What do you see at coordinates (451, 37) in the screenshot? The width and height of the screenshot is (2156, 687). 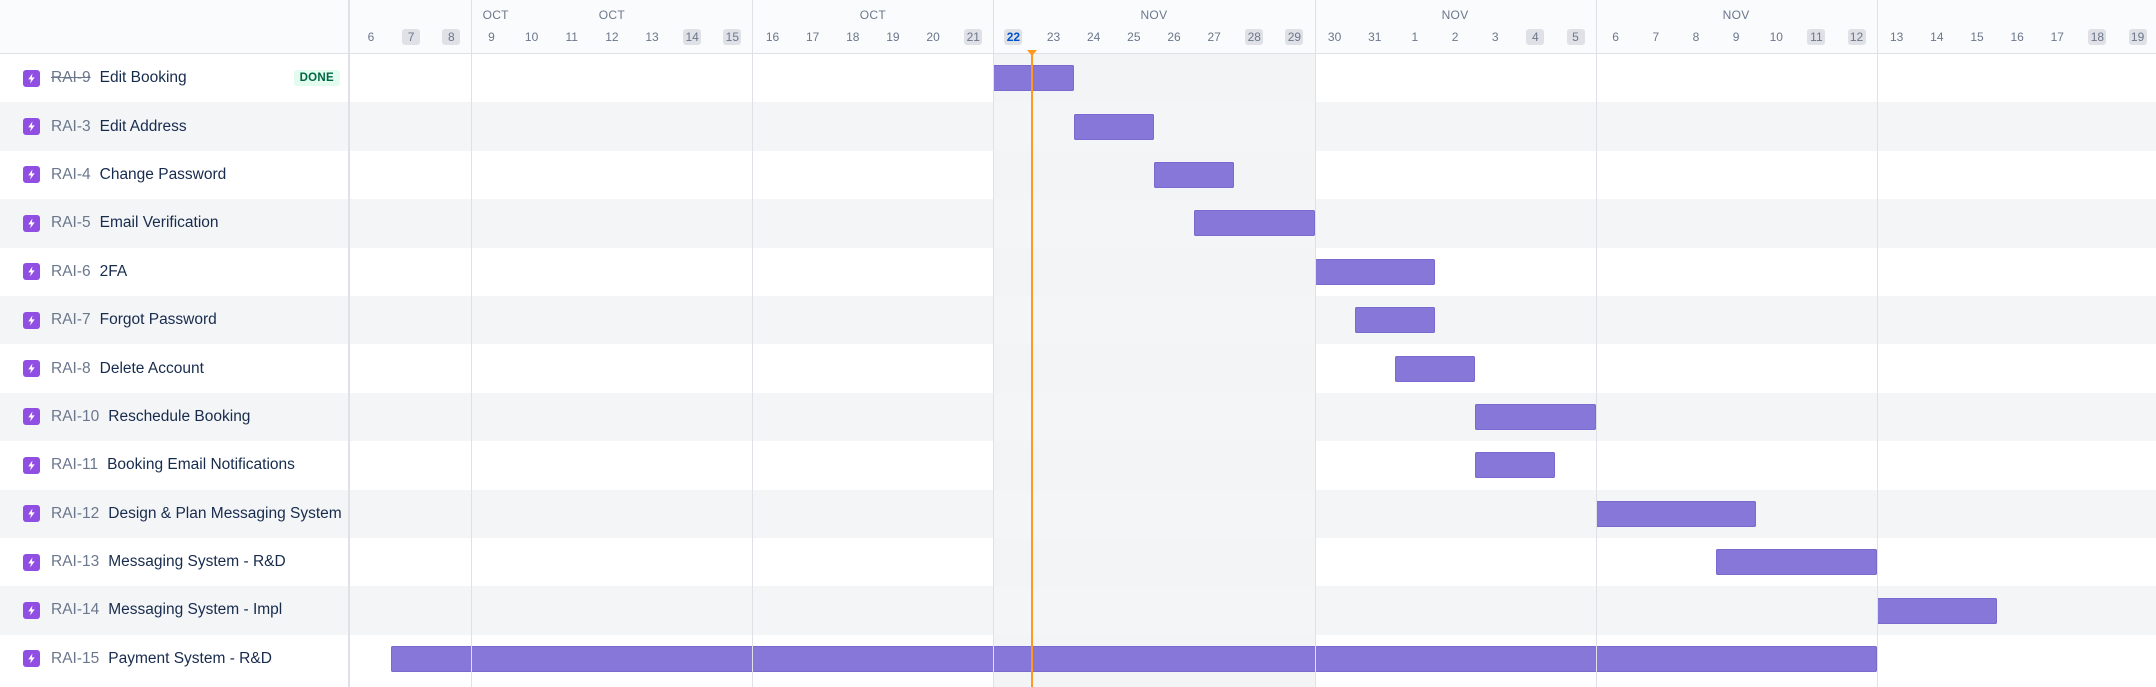 I see `day-label: 8` at bounding box center [451, 37].